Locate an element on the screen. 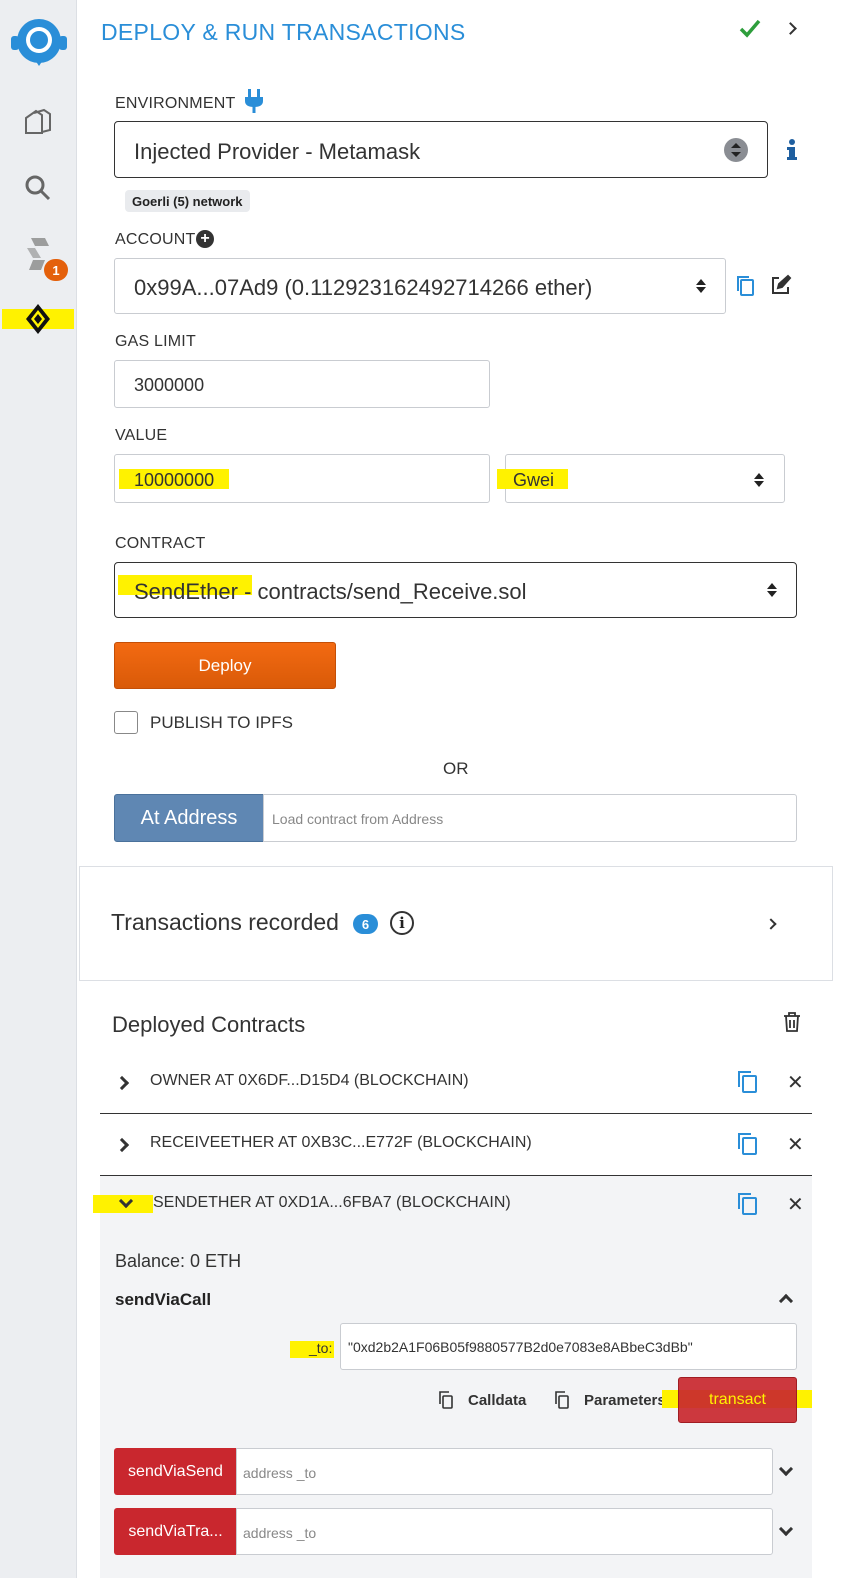 This screenshot has height=1578, width=841. deployed-contract-row: OWNER AT 0X6DF...D15D4 (BLOCKCHAIN) ✕ is located at coordinates (456, 1083).